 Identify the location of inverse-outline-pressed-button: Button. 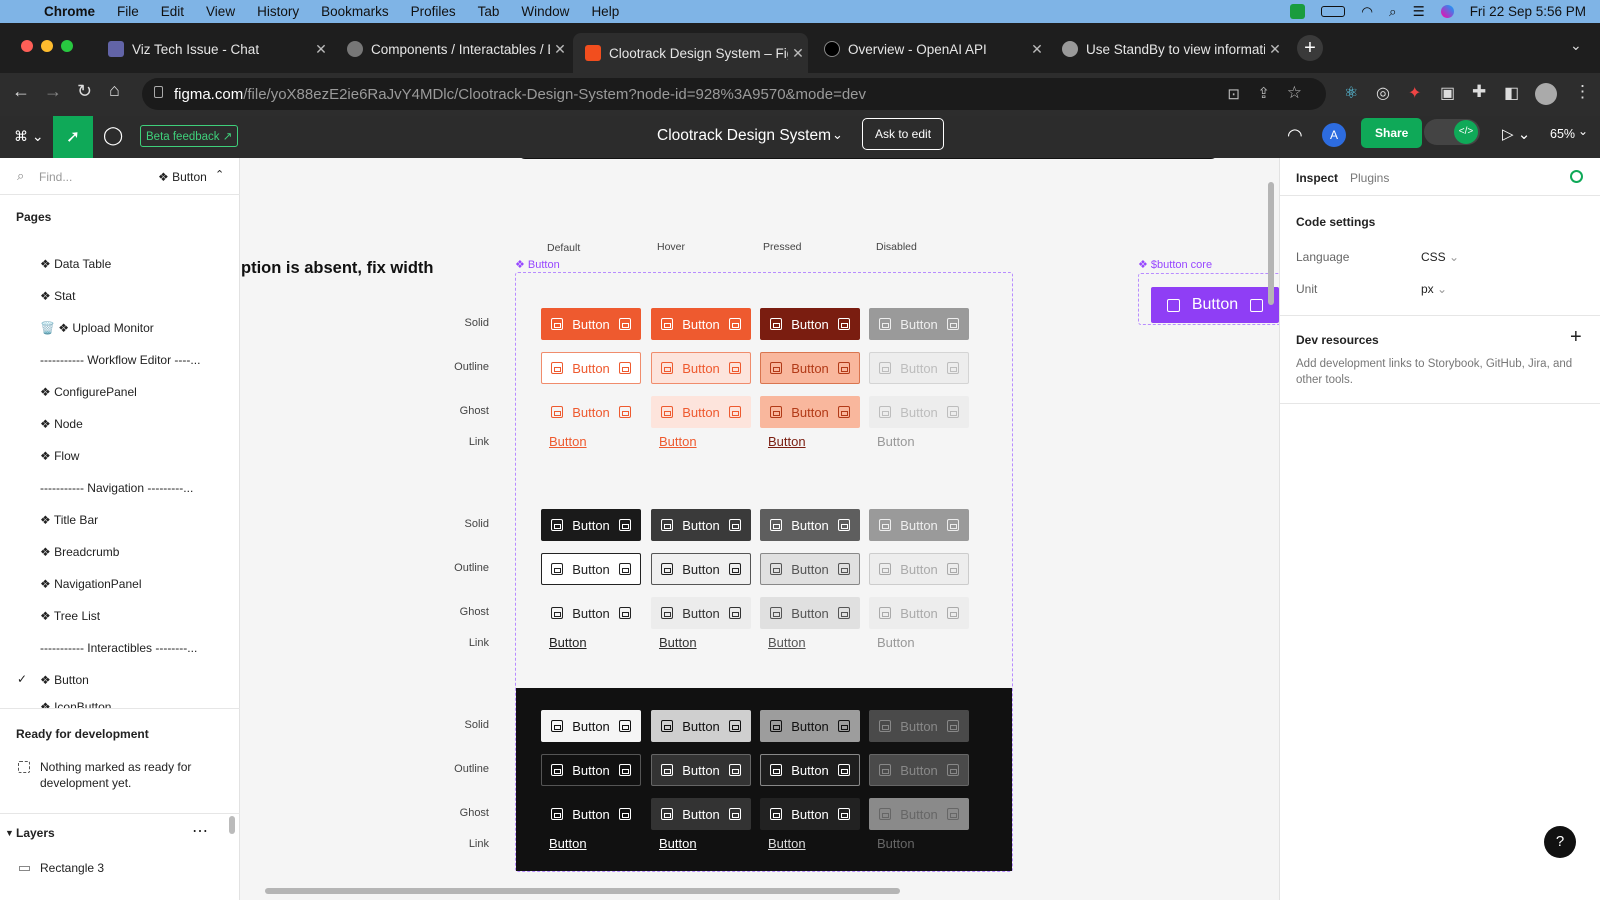
(810, 770).